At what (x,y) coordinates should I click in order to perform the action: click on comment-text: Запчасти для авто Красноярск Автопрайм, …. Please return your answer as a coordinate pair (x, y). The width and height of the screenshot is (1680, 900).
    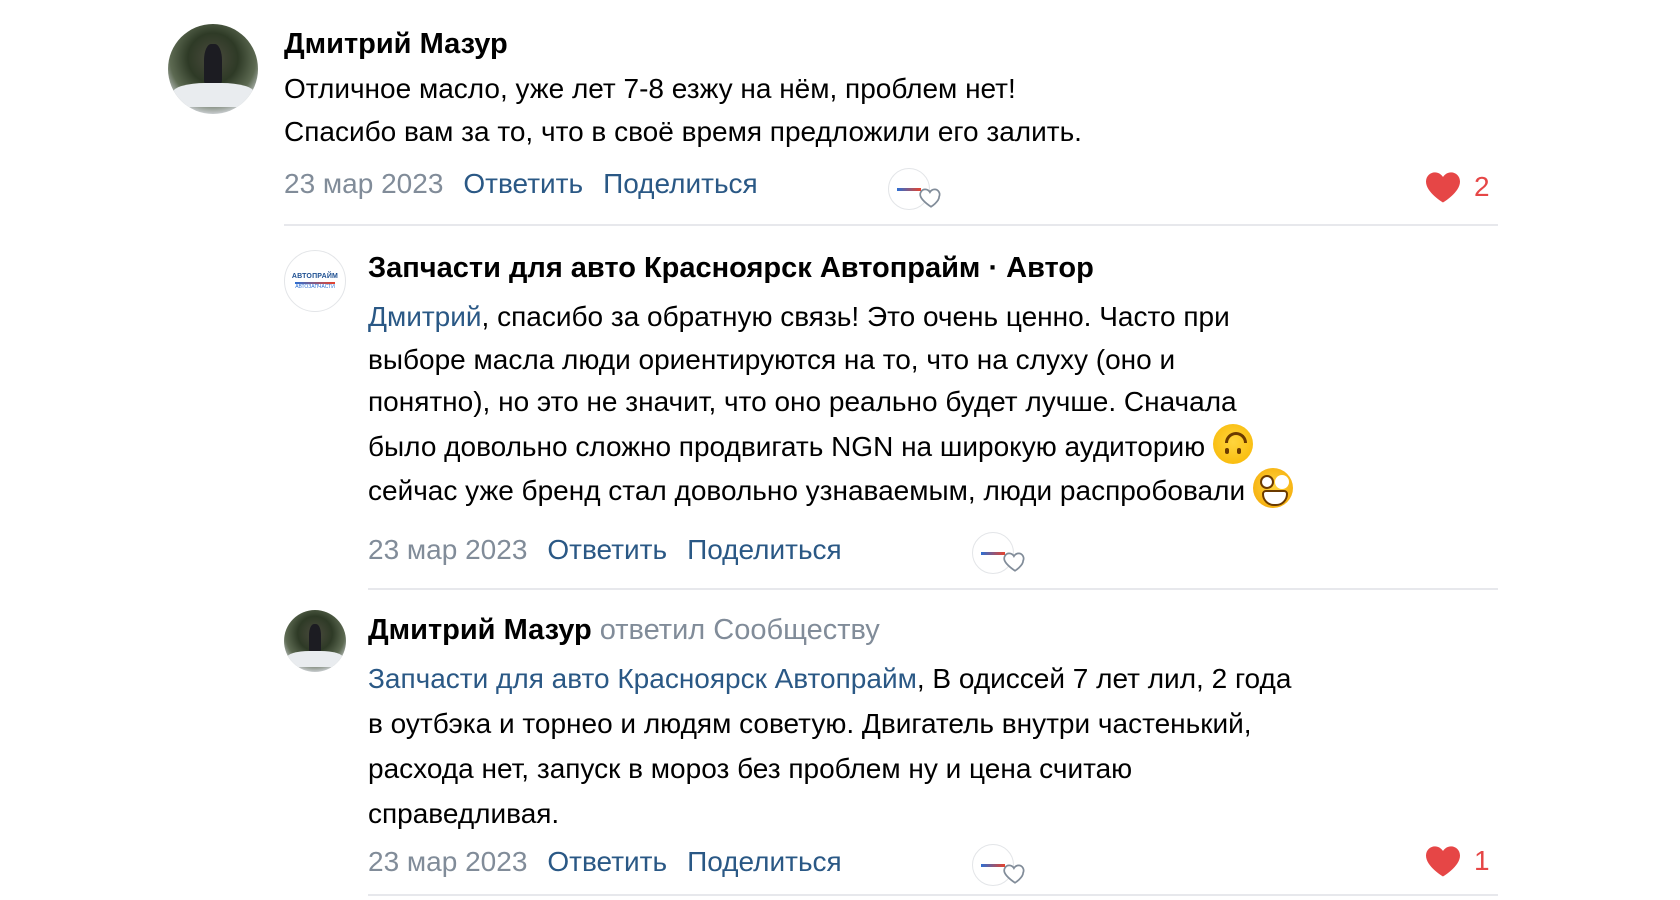
    Looking at the image, I should click on (938, 746).